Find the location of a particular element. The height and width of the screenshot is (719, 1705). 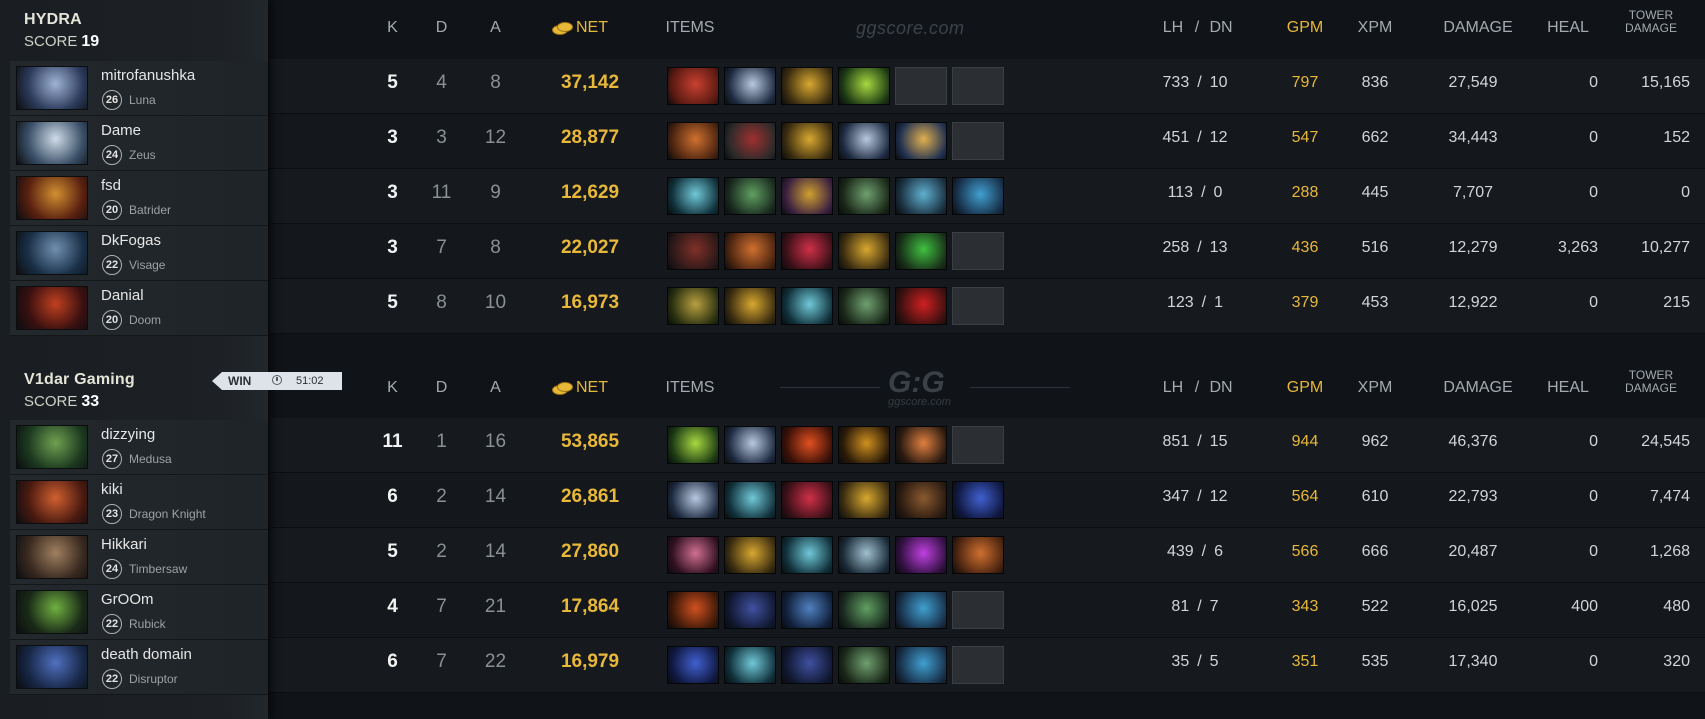

last-hits: 81 is located at coordinates (1180, 606).